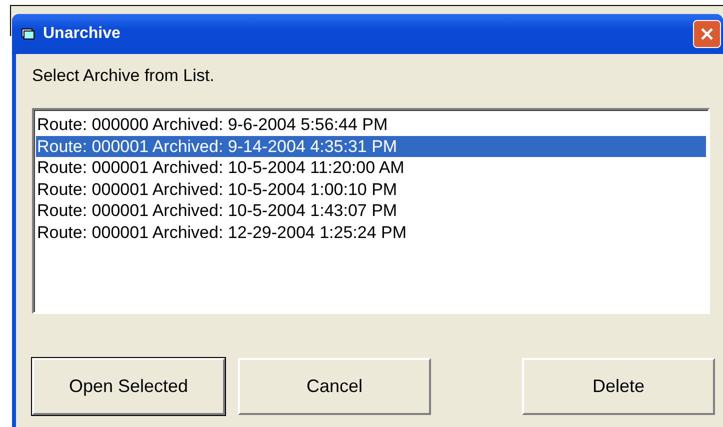 The image size is (723, 427). I want to click on list-item: Route: 000001 Archived: 10-5-2004 1:00:10 PM, so click(371, 189).